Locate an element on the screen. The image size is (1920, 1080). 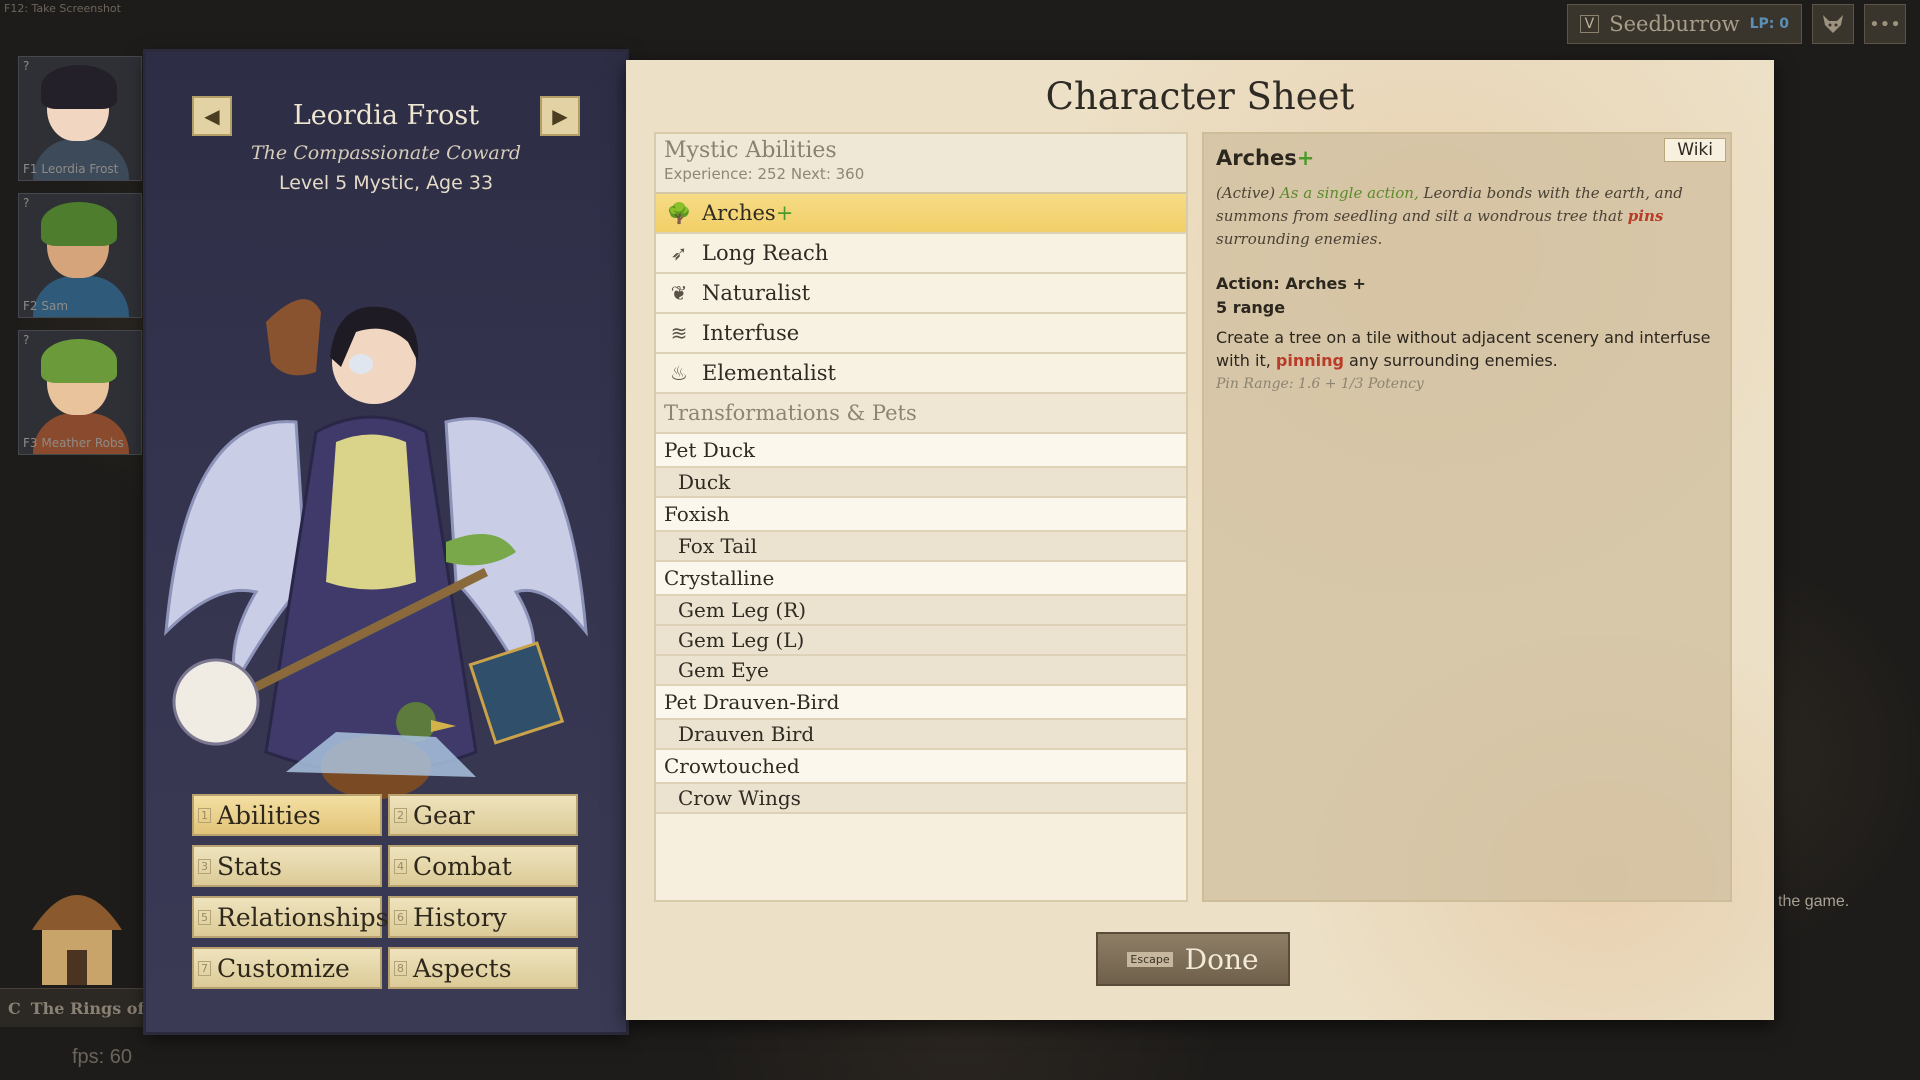
tab-history: 6 History is located at coordinates (483, 917).